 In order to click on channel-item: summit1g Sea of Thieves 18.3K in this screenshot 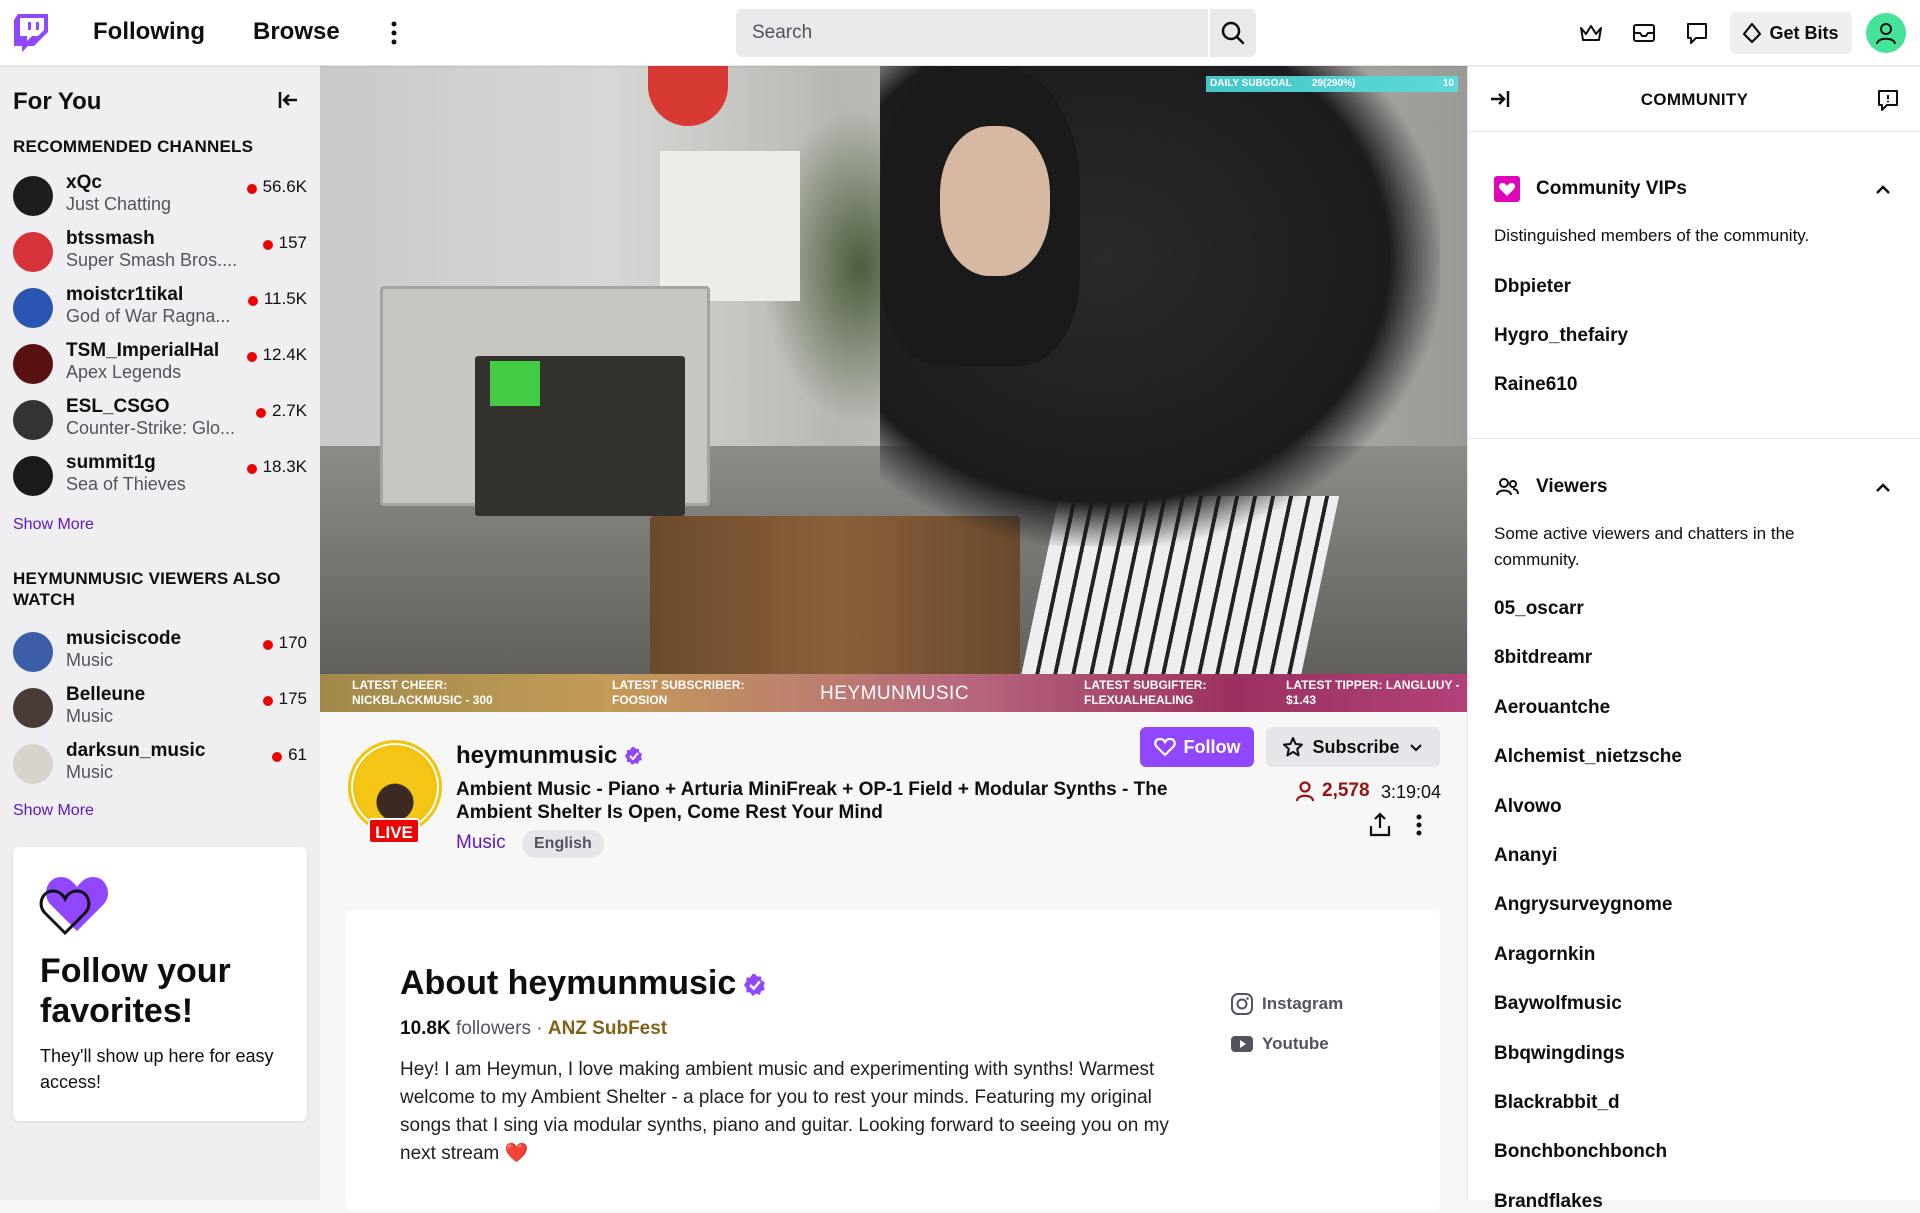, I will do `click(160, 476)`.